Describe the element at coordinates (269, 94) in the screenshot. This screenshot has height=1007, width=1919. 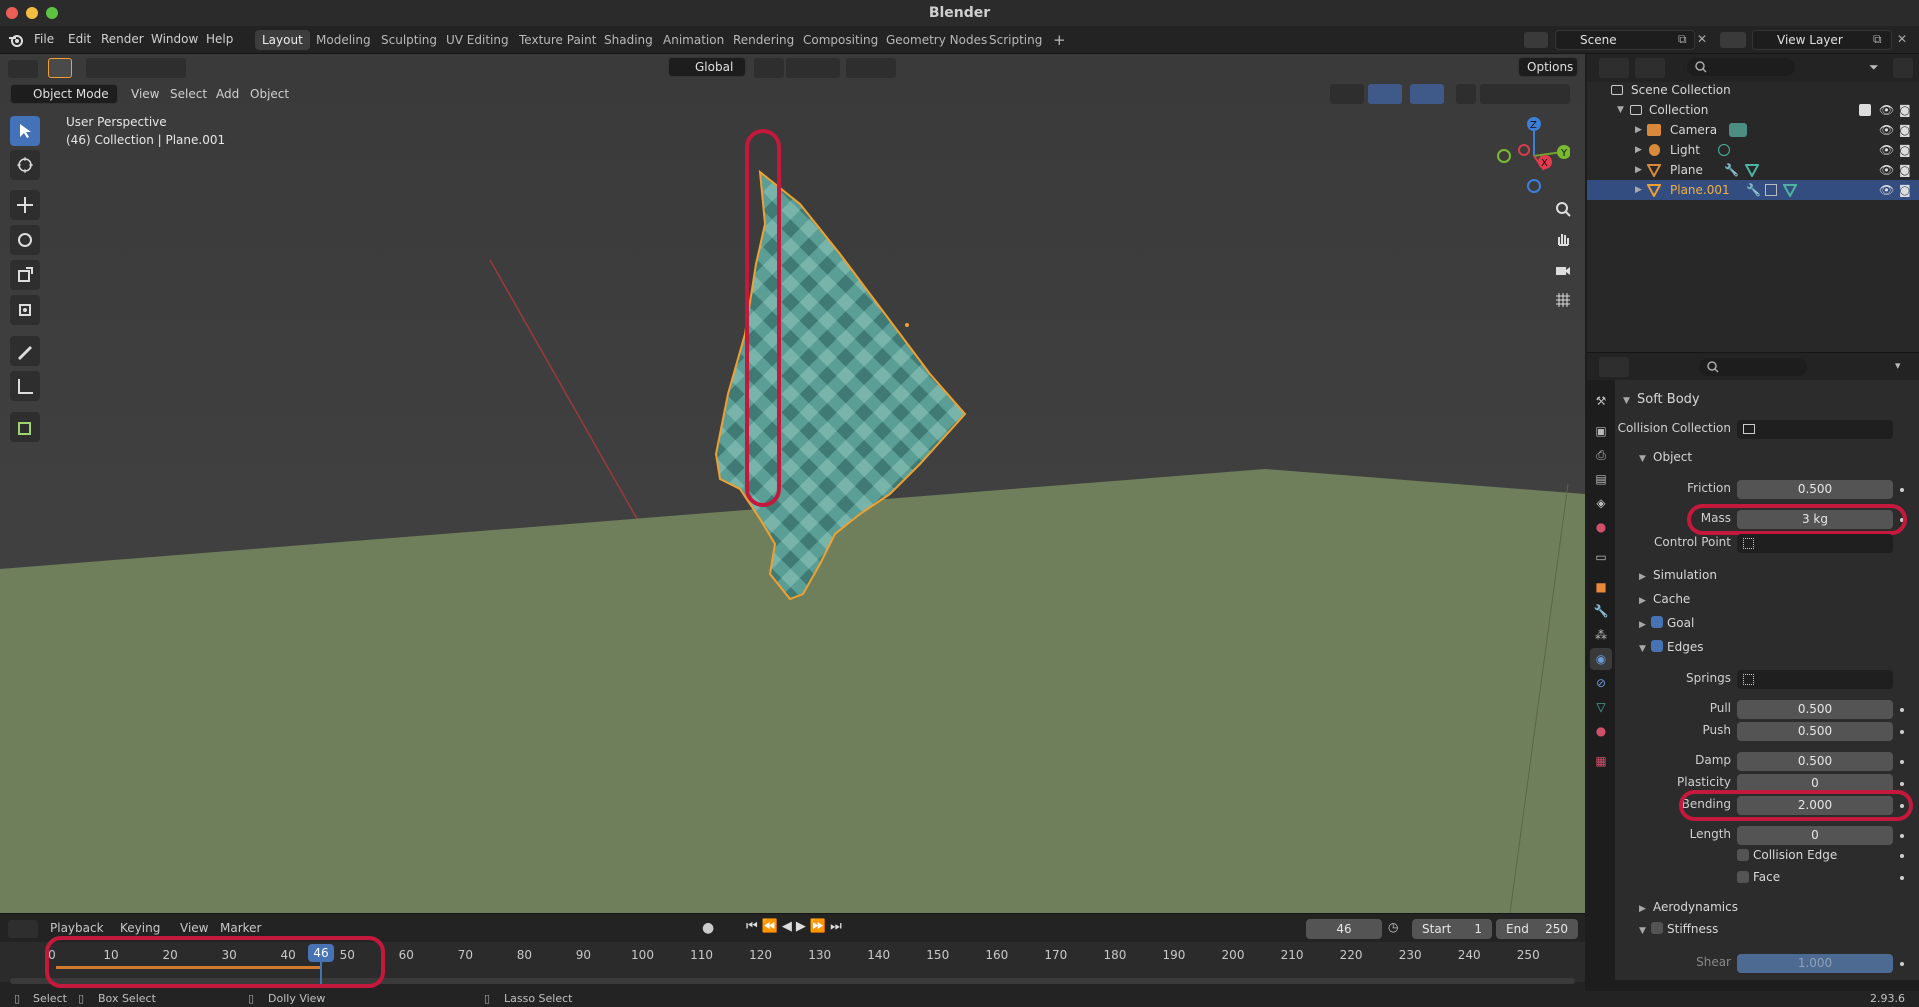
I see `viewport-menu-object: Object` at that location.